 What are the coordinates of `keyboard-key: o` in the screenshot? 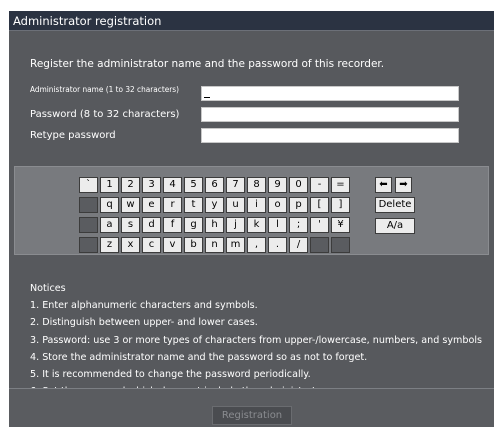 It's located at (277, 205).